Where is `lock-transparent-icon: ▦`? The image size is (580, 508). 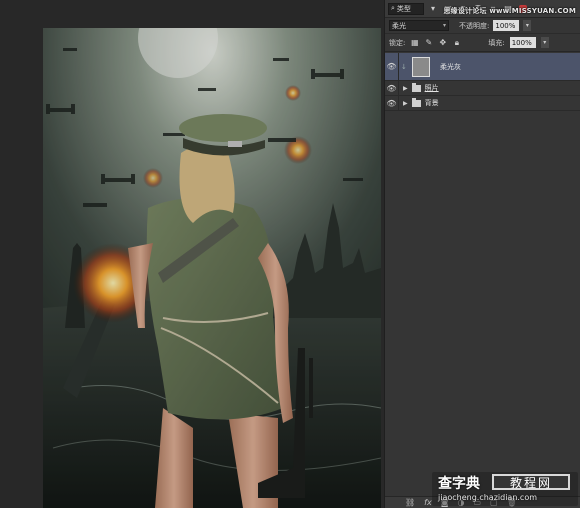 lock-transparent-icon: ▦ is located at coordinates (414, 42).